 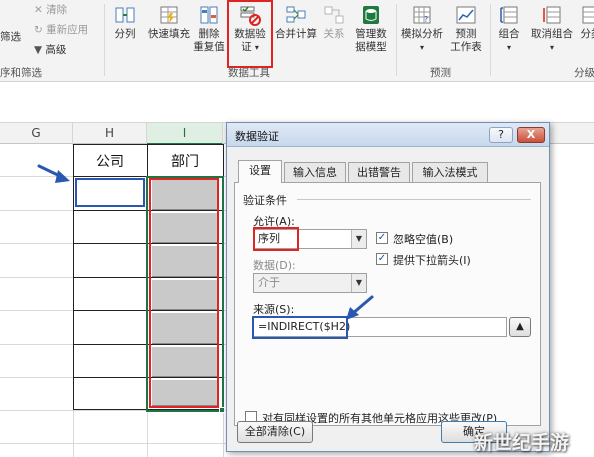 I want to click on filter-button: 筛选, so click(x=10, y=37).